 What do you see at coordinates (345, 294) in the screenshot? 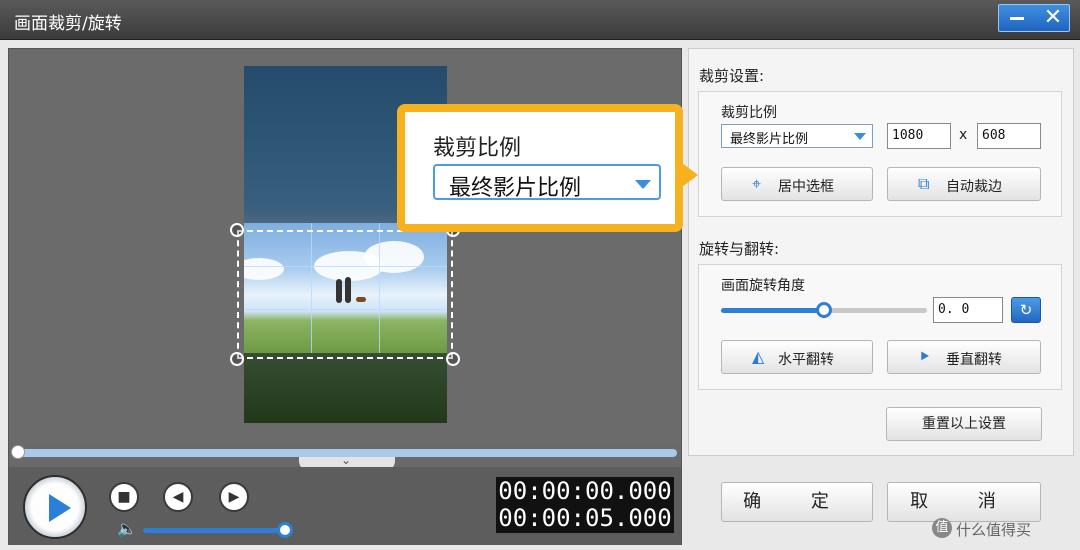
I see `crop-selection-frame` at bounding box center [345, 294].